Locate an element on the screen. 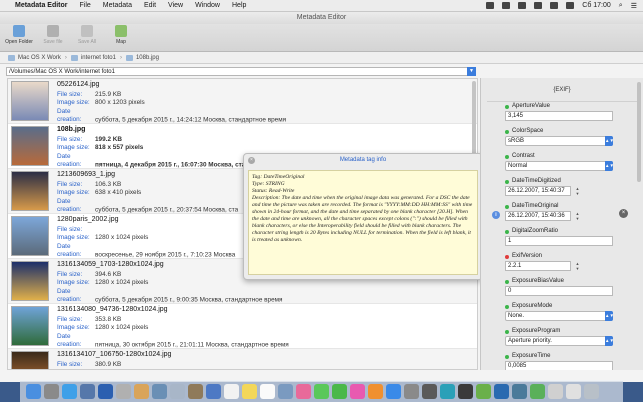 Image resolution: width=643 pixels, height=402 pixels. breadcrumb-volume: Mac OS X Work is located at coordinates (39, 58).